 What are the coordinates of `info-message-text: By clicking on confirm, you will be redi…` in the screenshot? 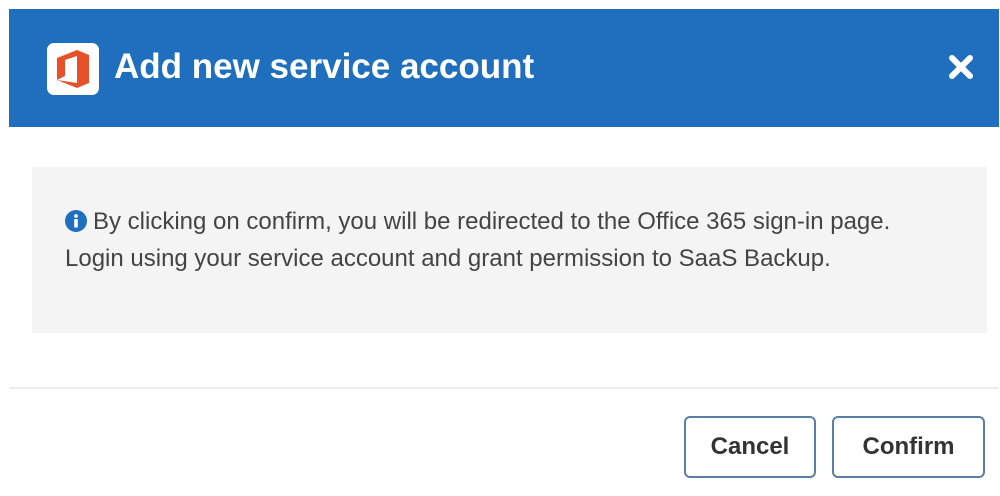 It's located at (478, 240).